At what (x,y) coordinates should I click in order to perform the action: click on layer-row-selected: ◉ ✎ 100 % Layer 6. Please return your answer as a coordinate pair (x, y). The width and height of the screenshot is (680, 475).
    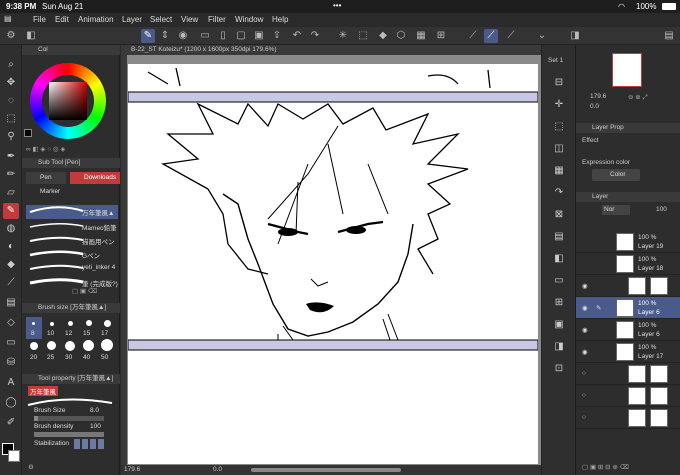
    Looking at the image, I should click on (628, 308).